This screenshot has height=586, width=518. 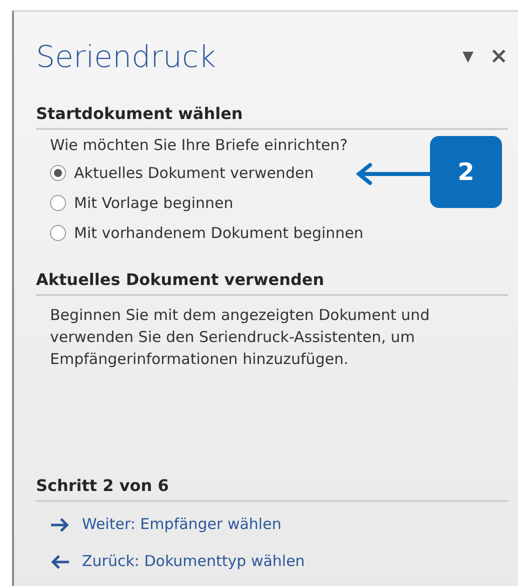 I want to click on option-label: Mit Vorlage beginnen, so click(x=154, y=203).